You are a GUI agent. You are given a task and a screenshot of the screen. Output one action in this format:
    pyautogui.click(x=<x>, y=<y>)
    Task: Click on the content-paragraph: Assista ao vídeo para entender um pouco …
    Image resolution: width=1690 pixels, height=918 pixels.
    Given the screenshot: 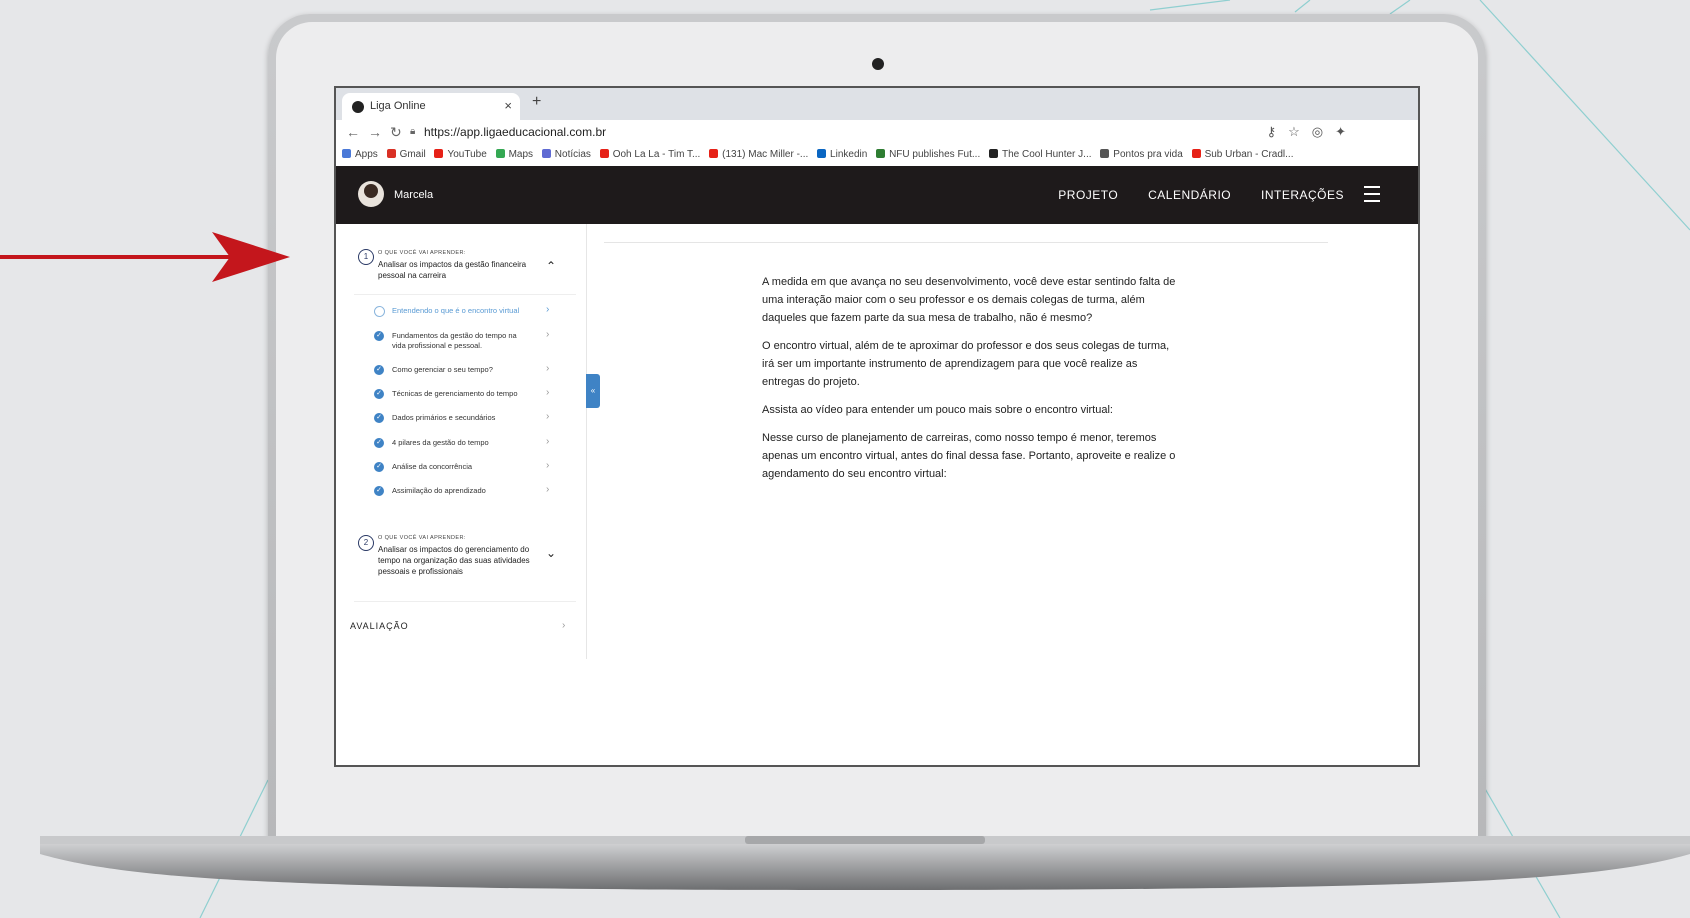 What is the action you would take?
    pyautogui.click(x=937, y=410)
    